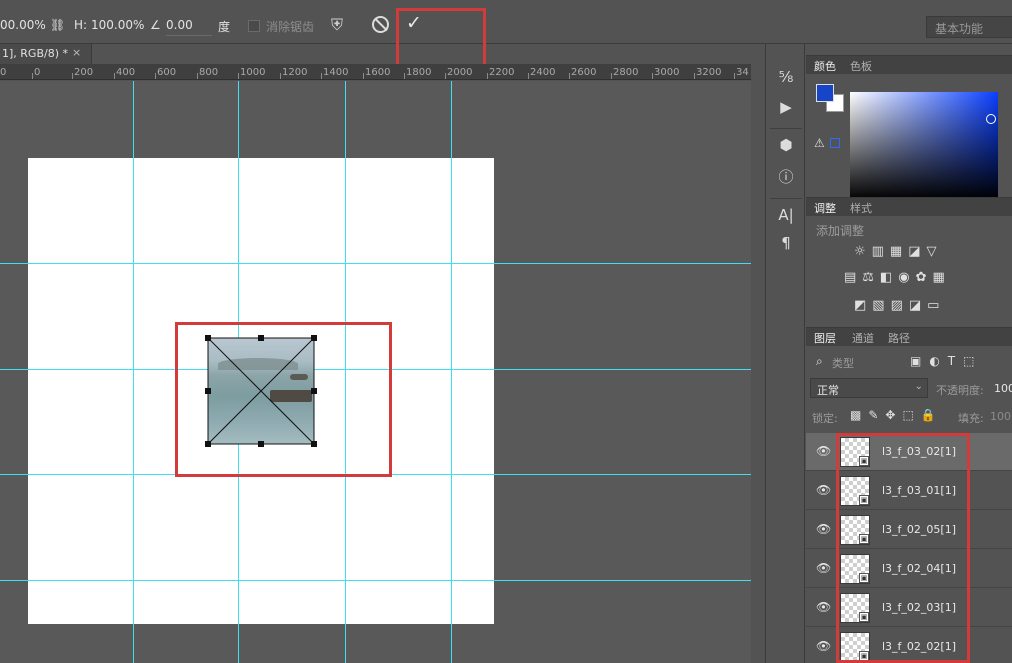 This screenshot has width=1012, height=663. Describe the element at coordinates (861, 208) in the screenshot. I see `tab-styles: 样式` at that location.